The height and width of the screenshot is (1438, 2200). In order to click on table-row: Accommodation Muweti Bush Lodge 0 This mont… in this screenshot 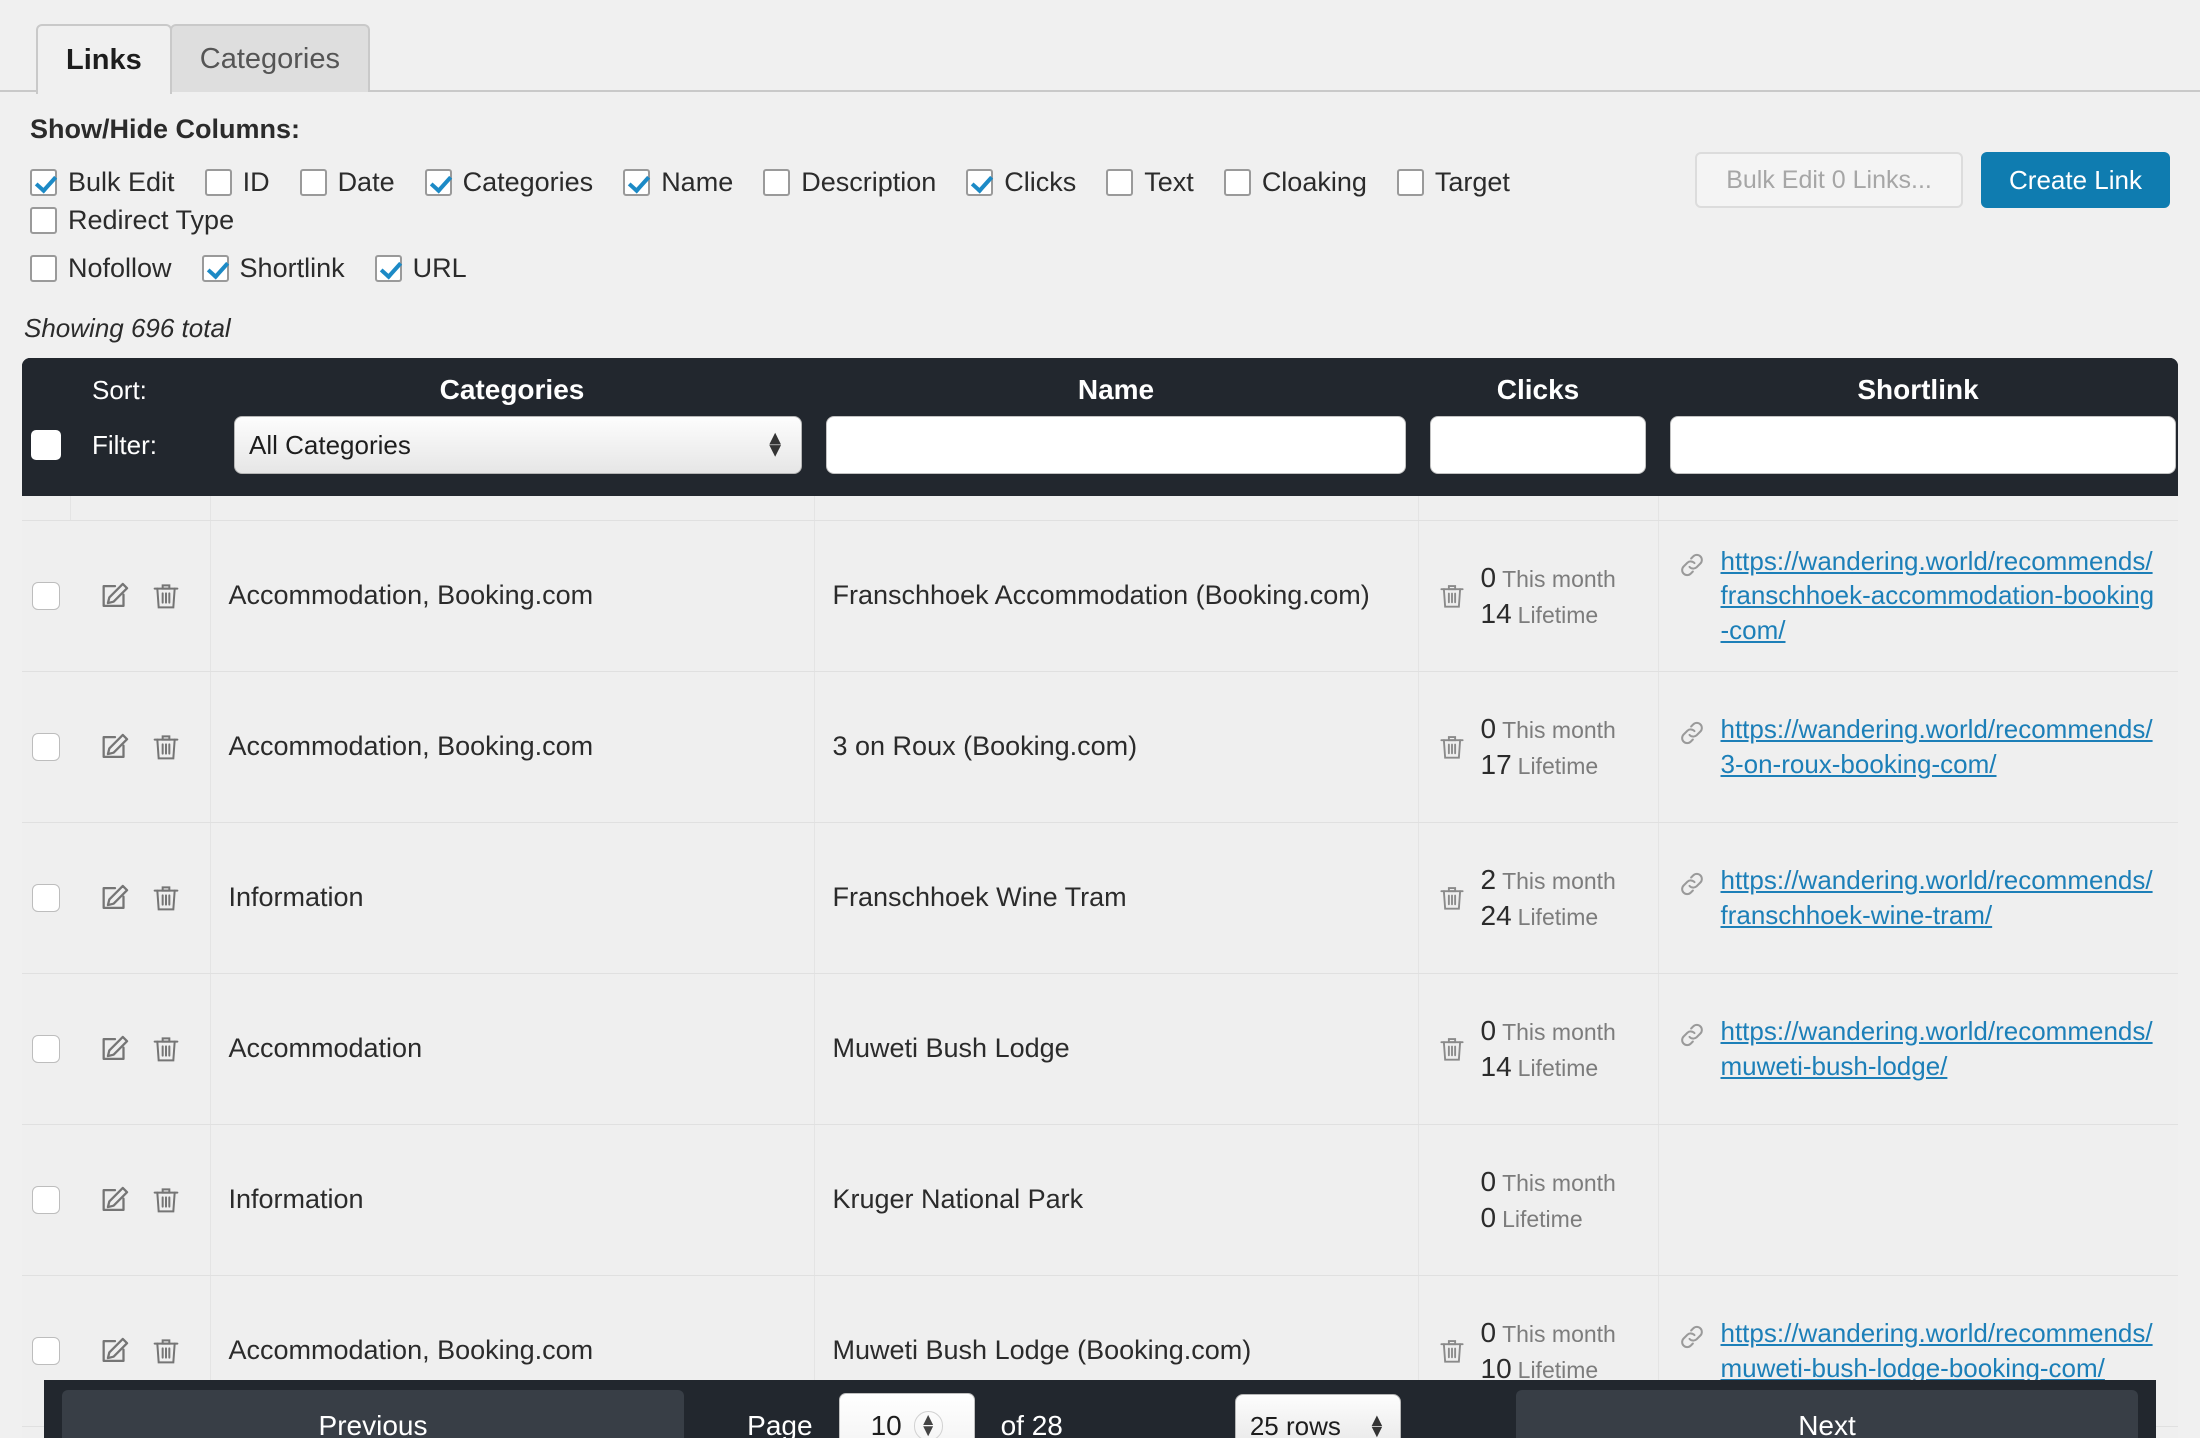, I will do `click(1100, 1049)`.